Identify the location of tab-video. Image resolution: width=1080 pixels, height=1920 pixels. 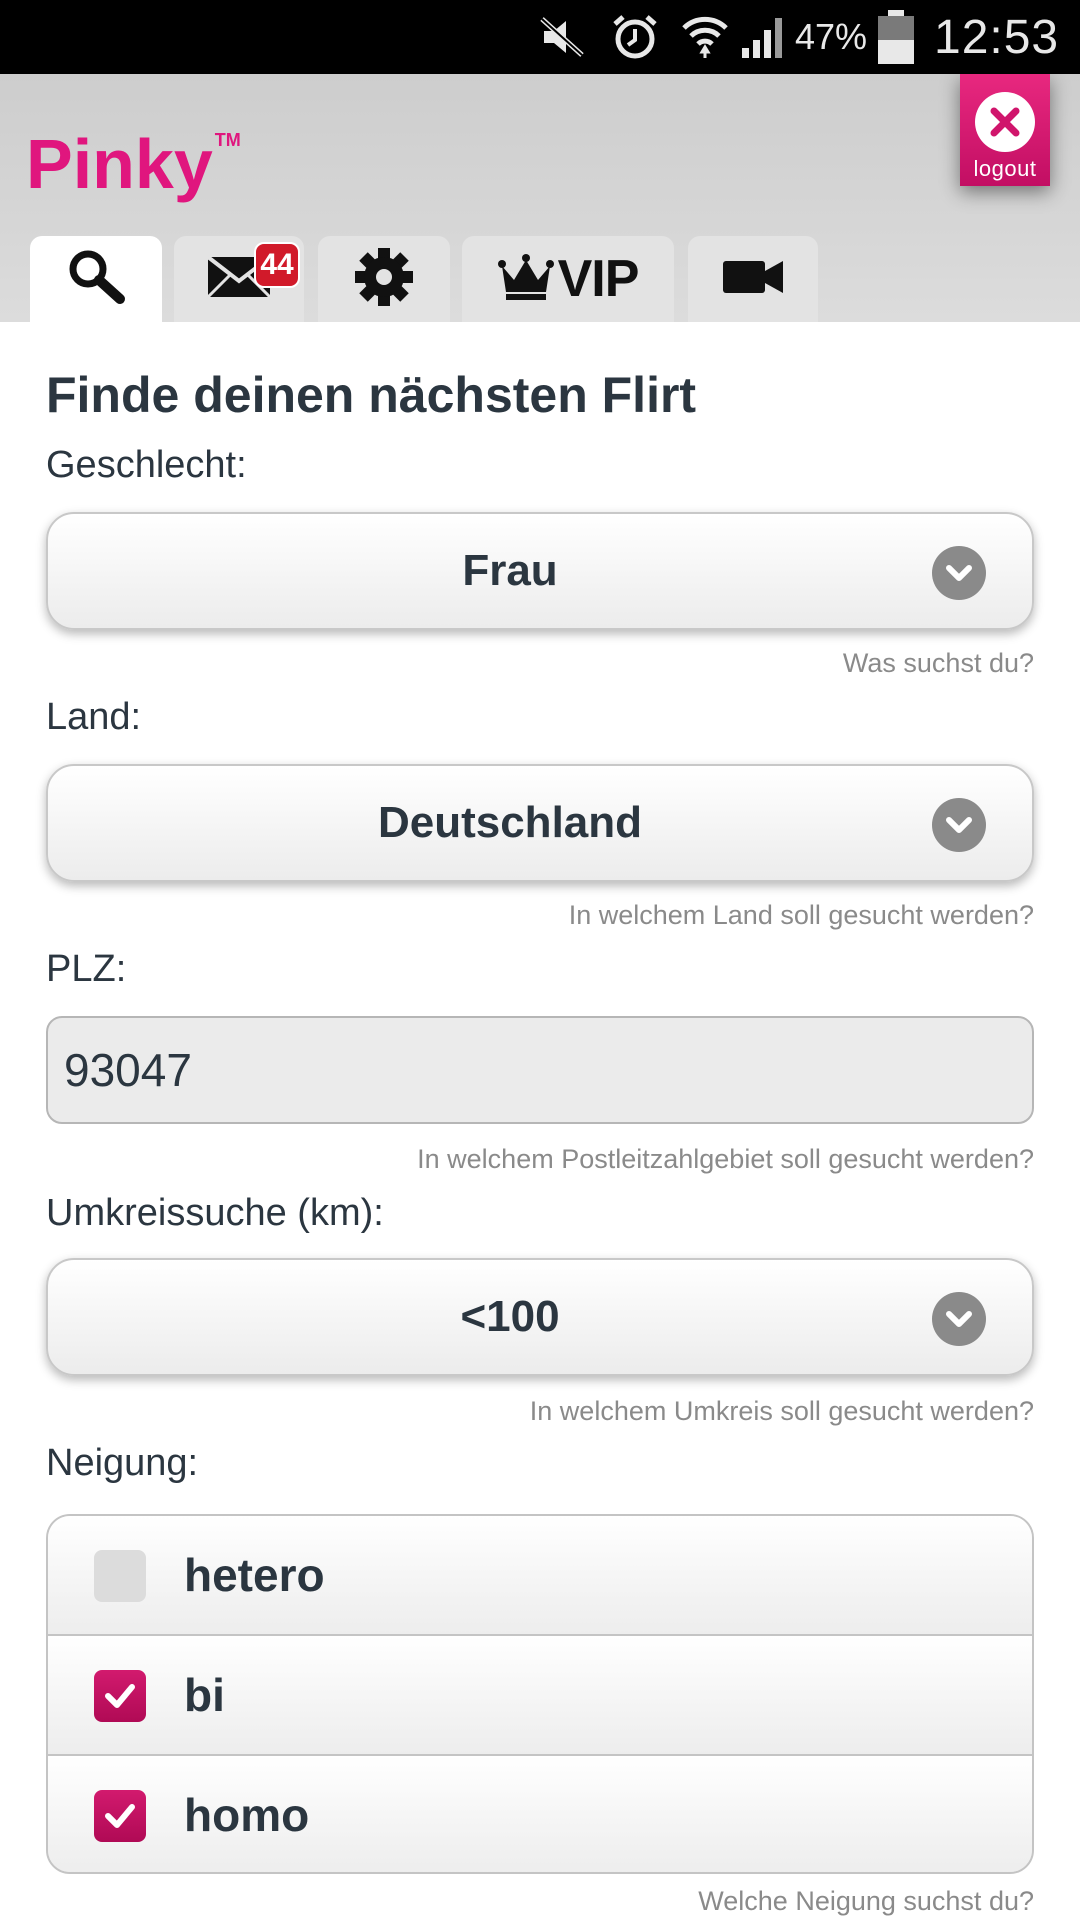
(753, 279).